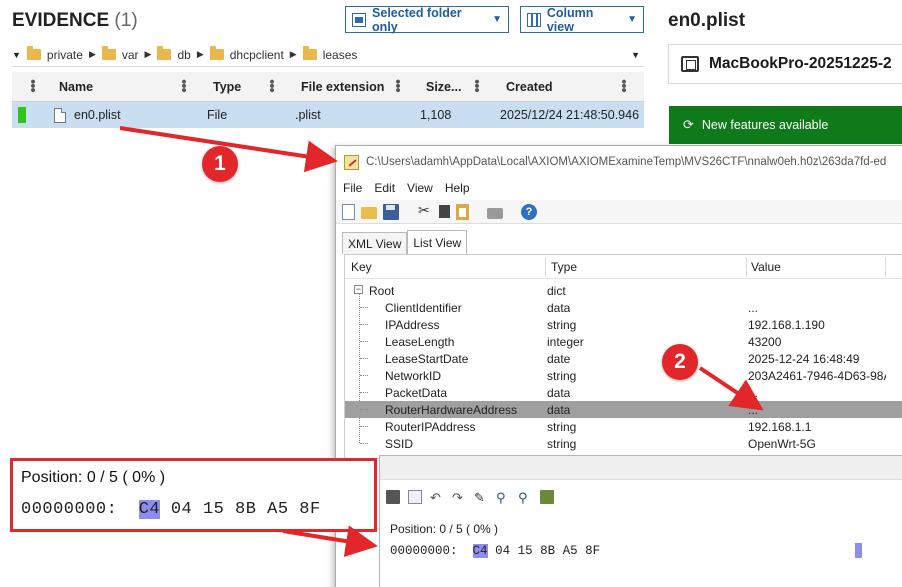 This screenshot has width=902, height=587. What do you see at coordinates (348, 211) in the screenshot?
I see `new-file-icon` at bounding box center [348, 211].